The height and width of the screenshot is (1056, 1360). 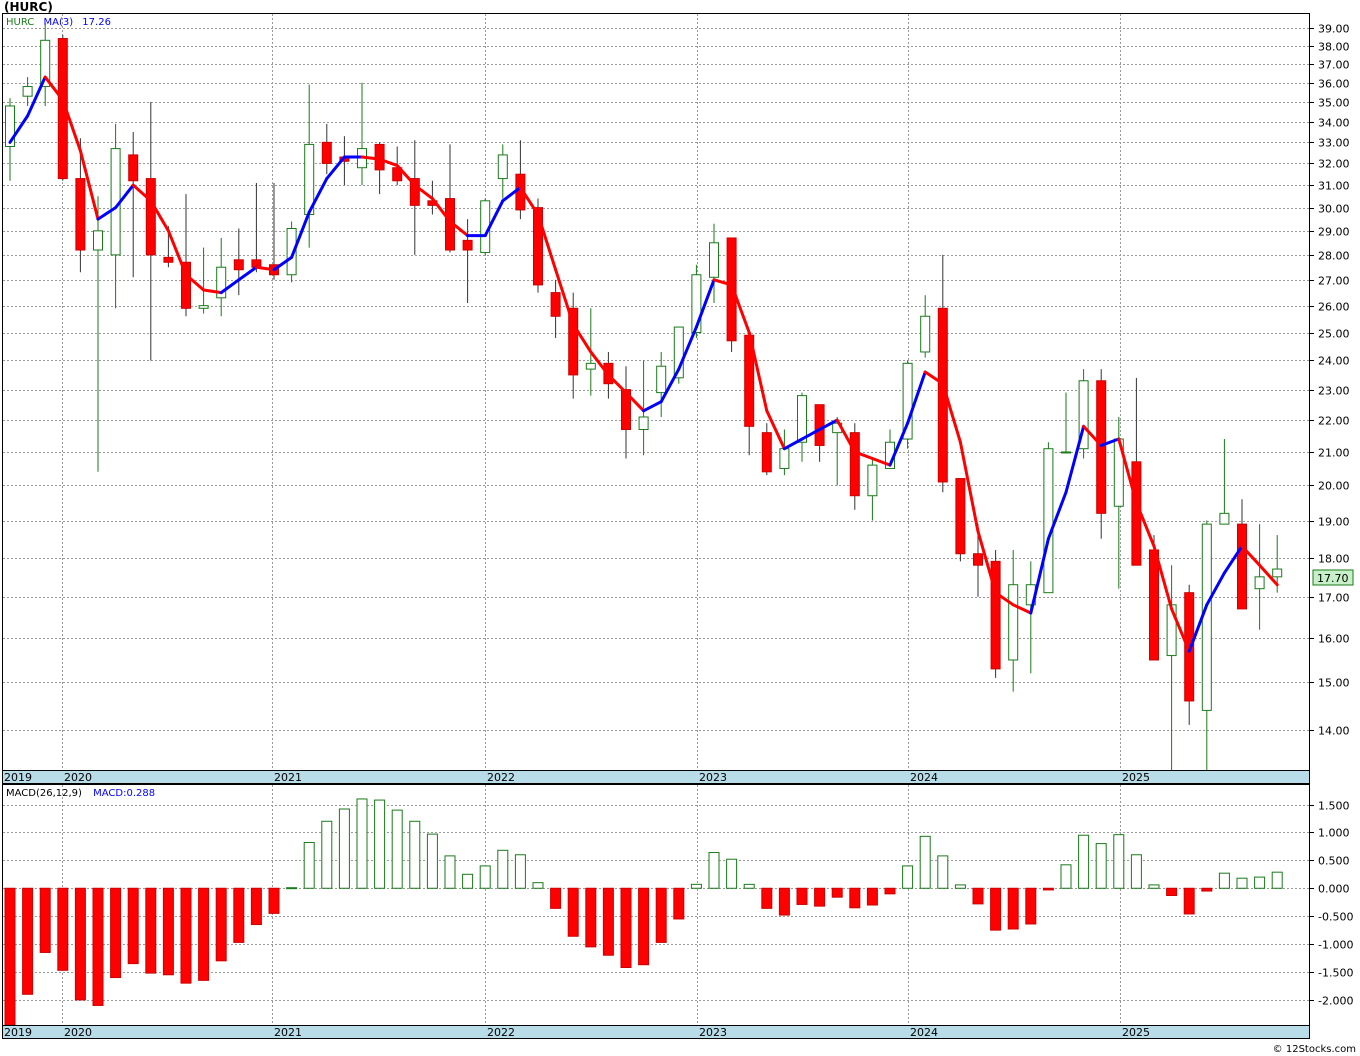 I want to click on price-tick-label: 24.00, so click(x=1334, y=361).